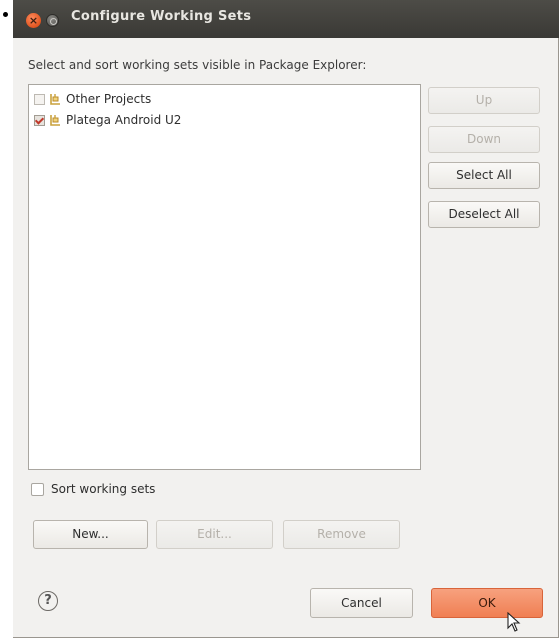  What do you see at coordinates (103, 489) in the screenshot?
I see `sort-working-sets-label: Sort working sets` at bounding box center [103, 489].